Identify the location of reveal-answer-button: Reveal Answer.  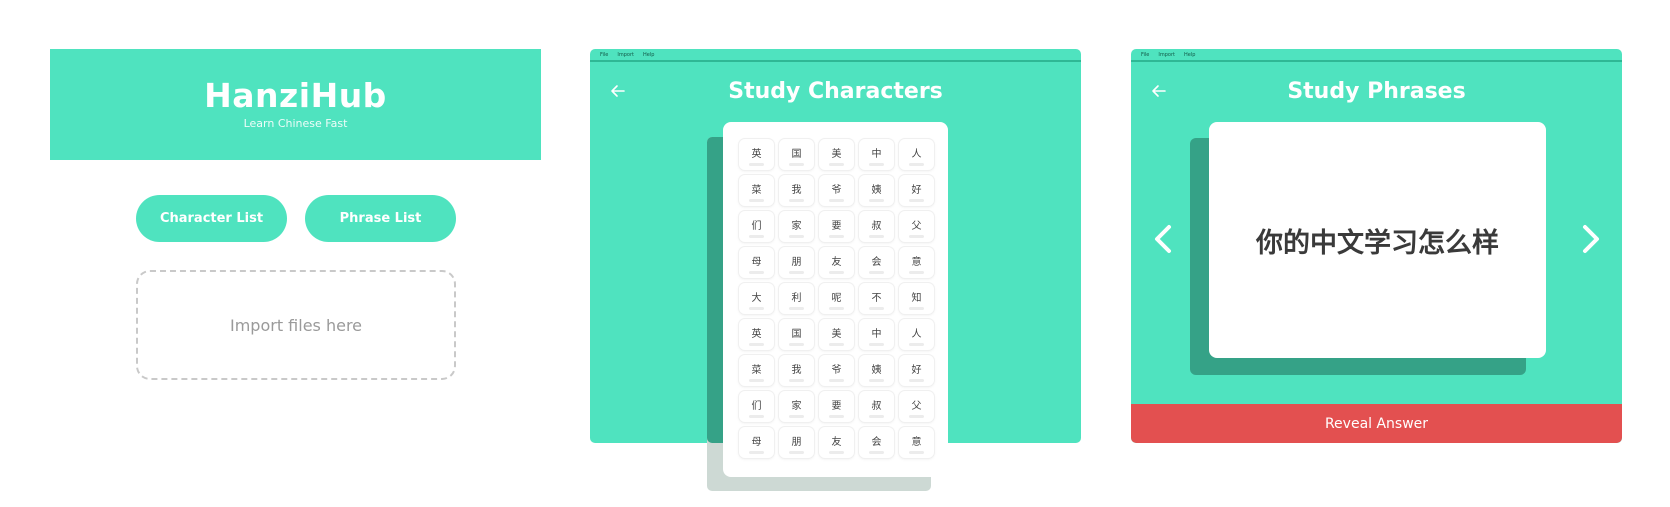
(1376, 423).